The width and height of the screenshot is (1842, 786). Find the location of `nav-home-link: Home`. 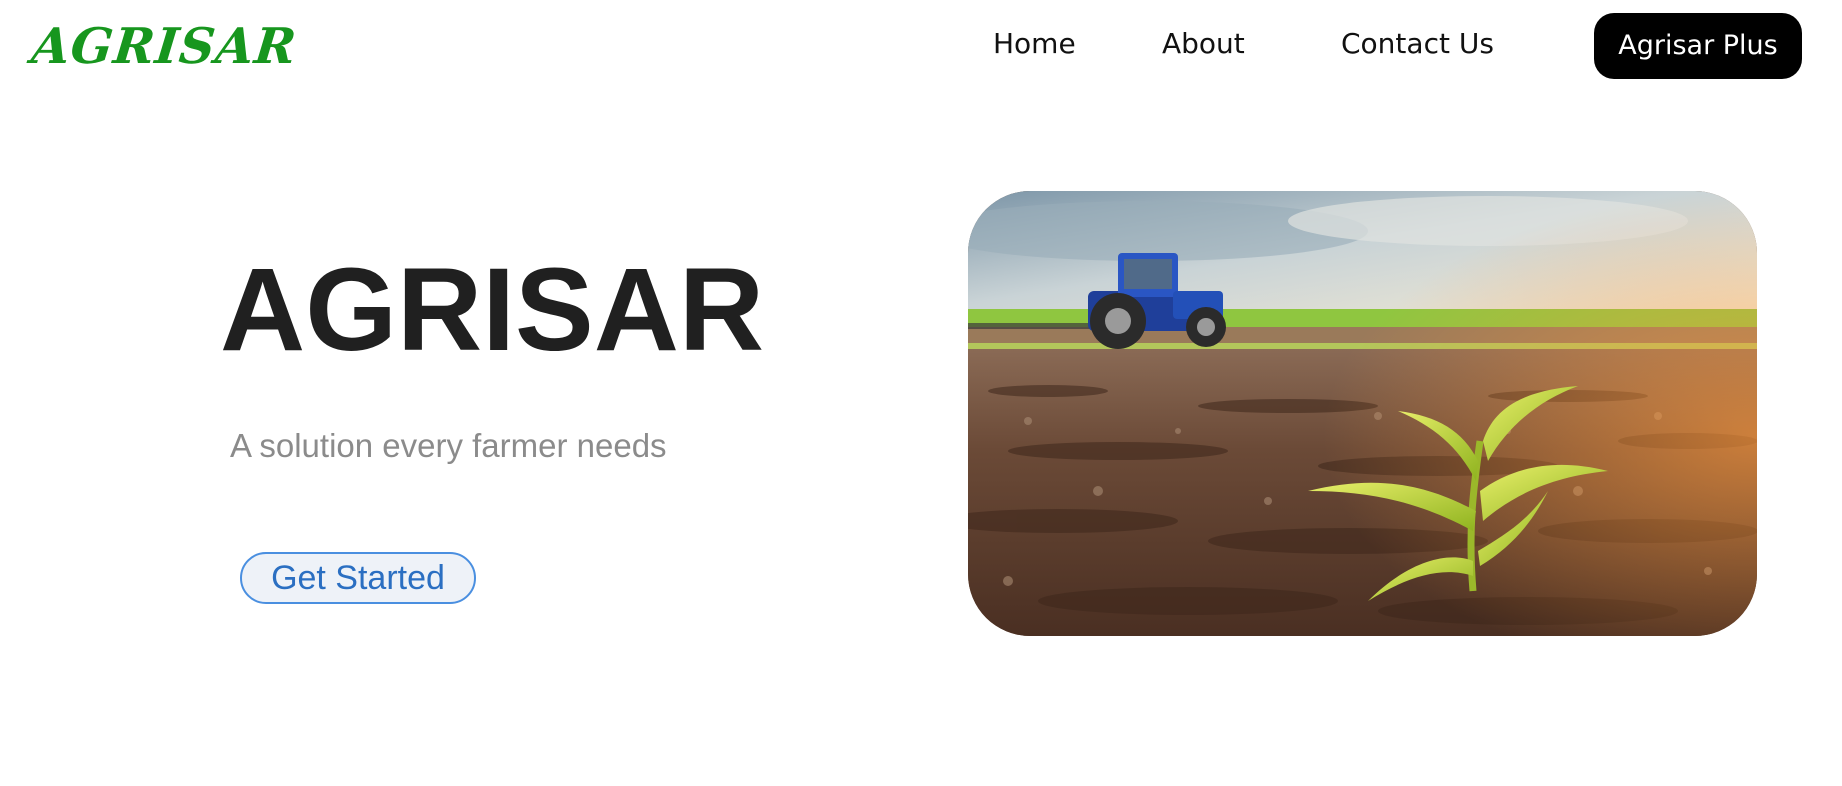

nav-home-link: Home is located at coordinates (1034, 44).